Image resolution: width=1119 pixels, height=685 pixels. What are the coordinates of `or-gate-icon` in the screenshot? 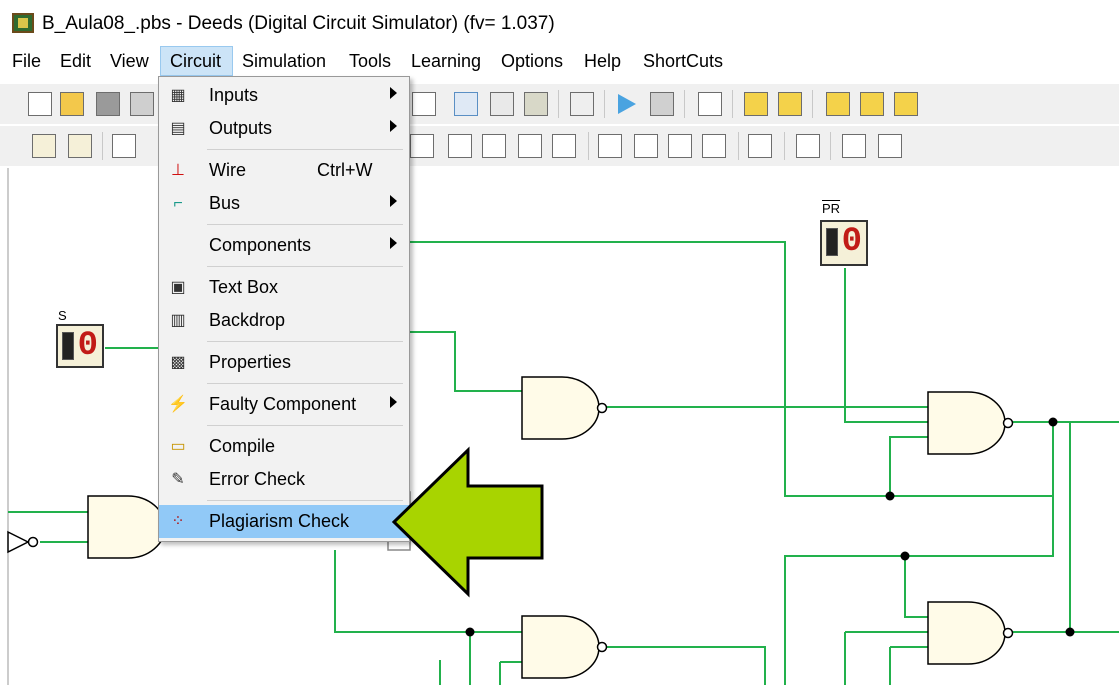 It's located at (530, 146).